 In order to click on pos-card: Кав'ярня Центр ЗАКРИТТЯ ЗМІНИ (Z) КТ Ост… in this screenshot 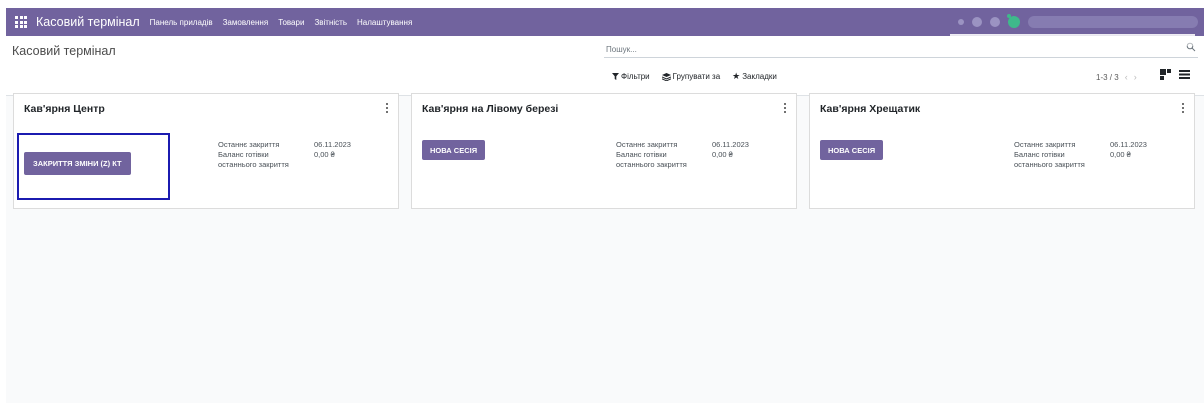, I will do `click(206, 151)`.